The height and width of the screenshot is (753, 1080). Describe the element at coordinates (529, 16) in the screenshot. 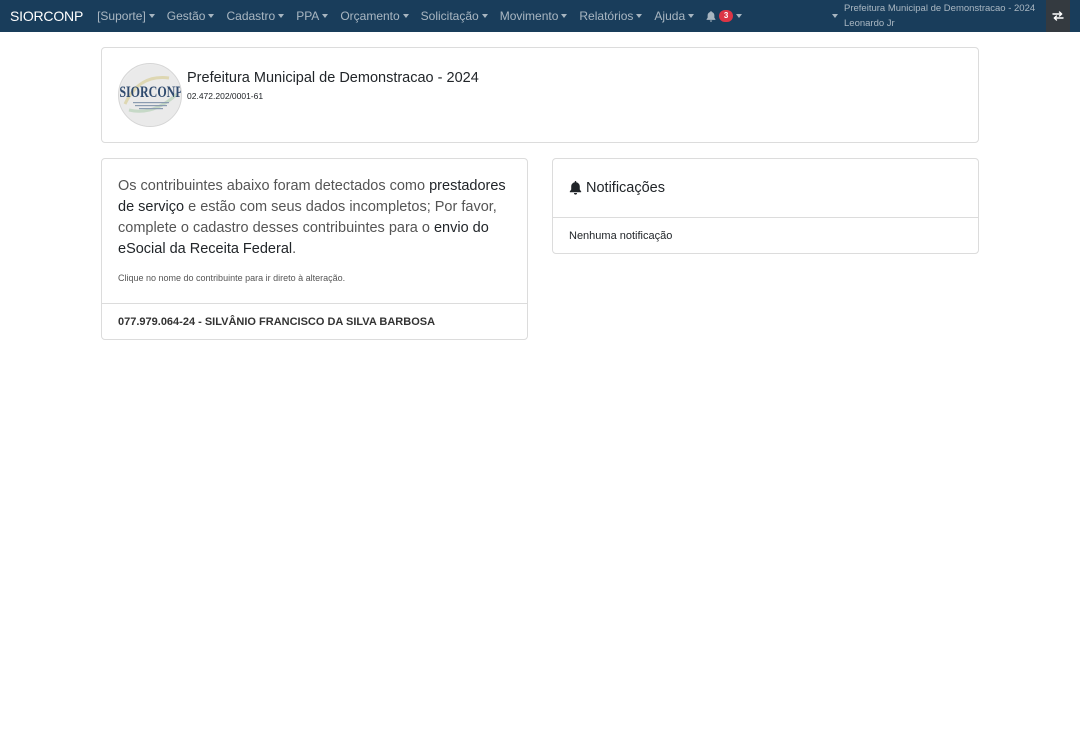

I see `menu-label: Movimento` at that location.